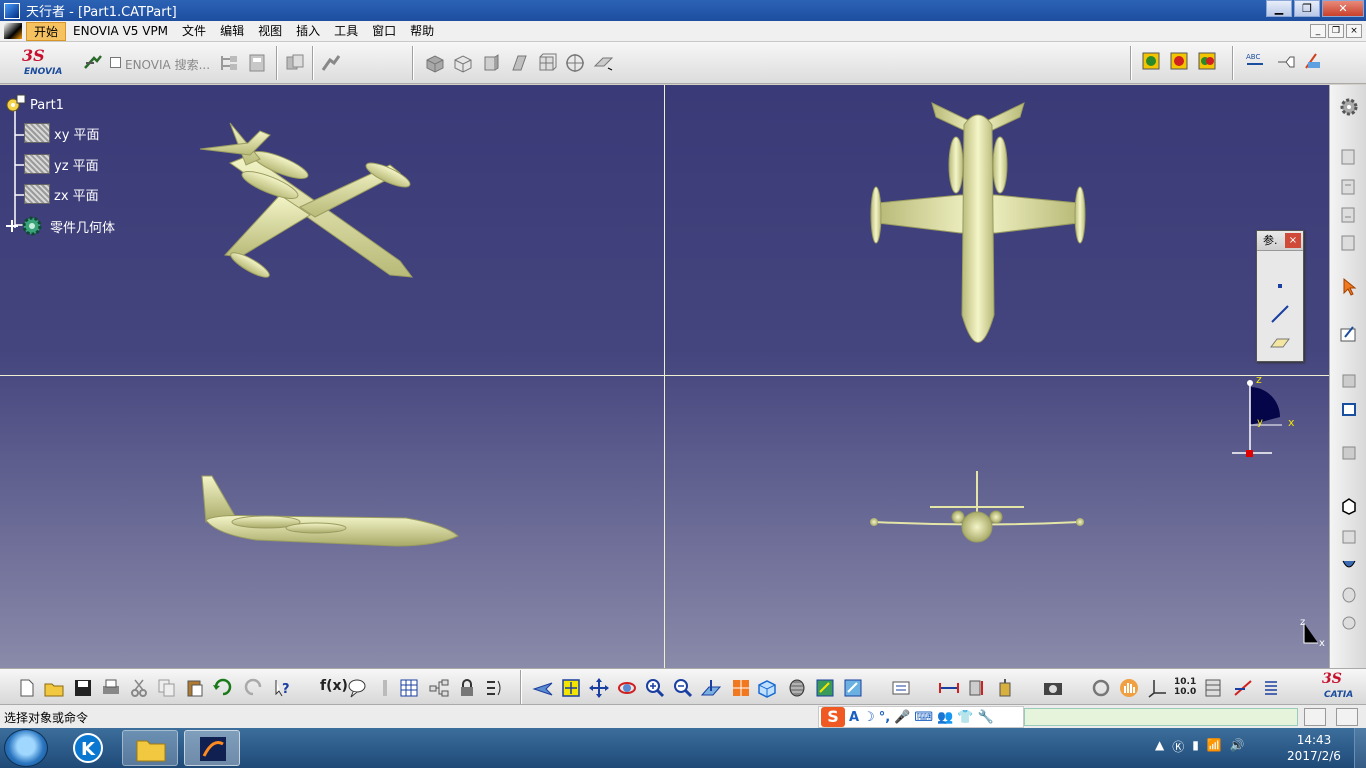 This screenshot has width=1366, height=768. What do you see at coordinates (1195, 746) in the screenshot?
I see `clipboard-tray-icon: ▮` at bounding box center [1195, 746].